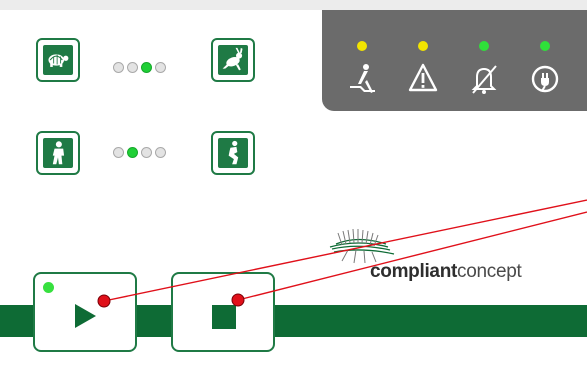  Describe the element at coordinates (48, 287) in the screenshot. I see `power-led` at that location.